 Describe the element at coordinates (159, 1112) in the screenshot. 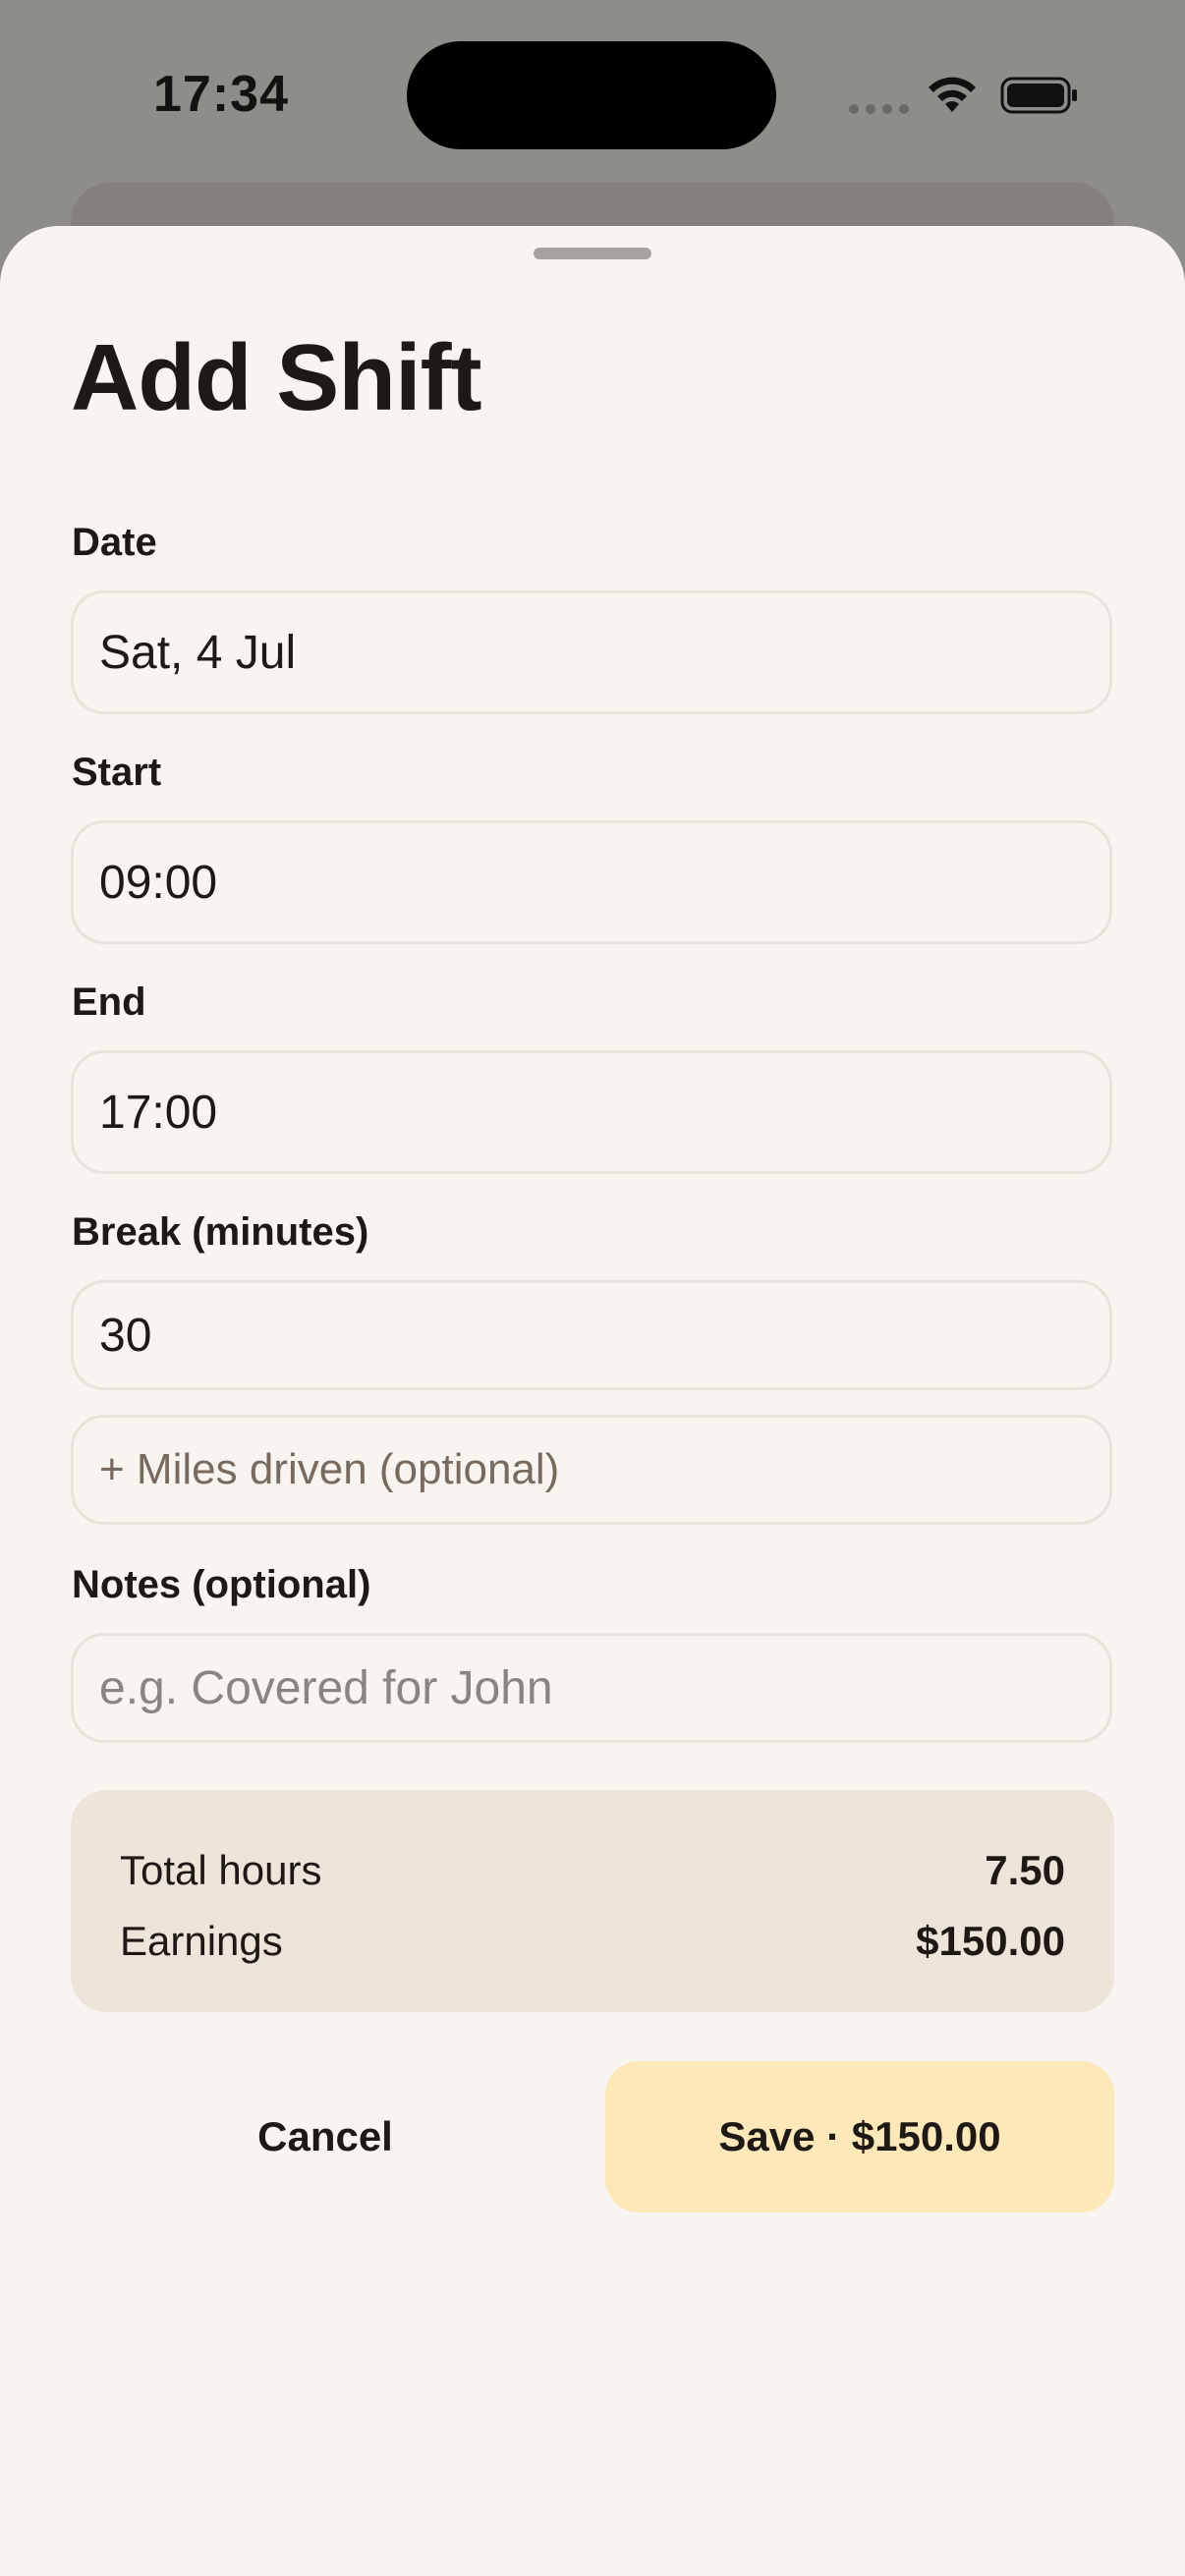

I see `end-time-value: 17:00` at that location.